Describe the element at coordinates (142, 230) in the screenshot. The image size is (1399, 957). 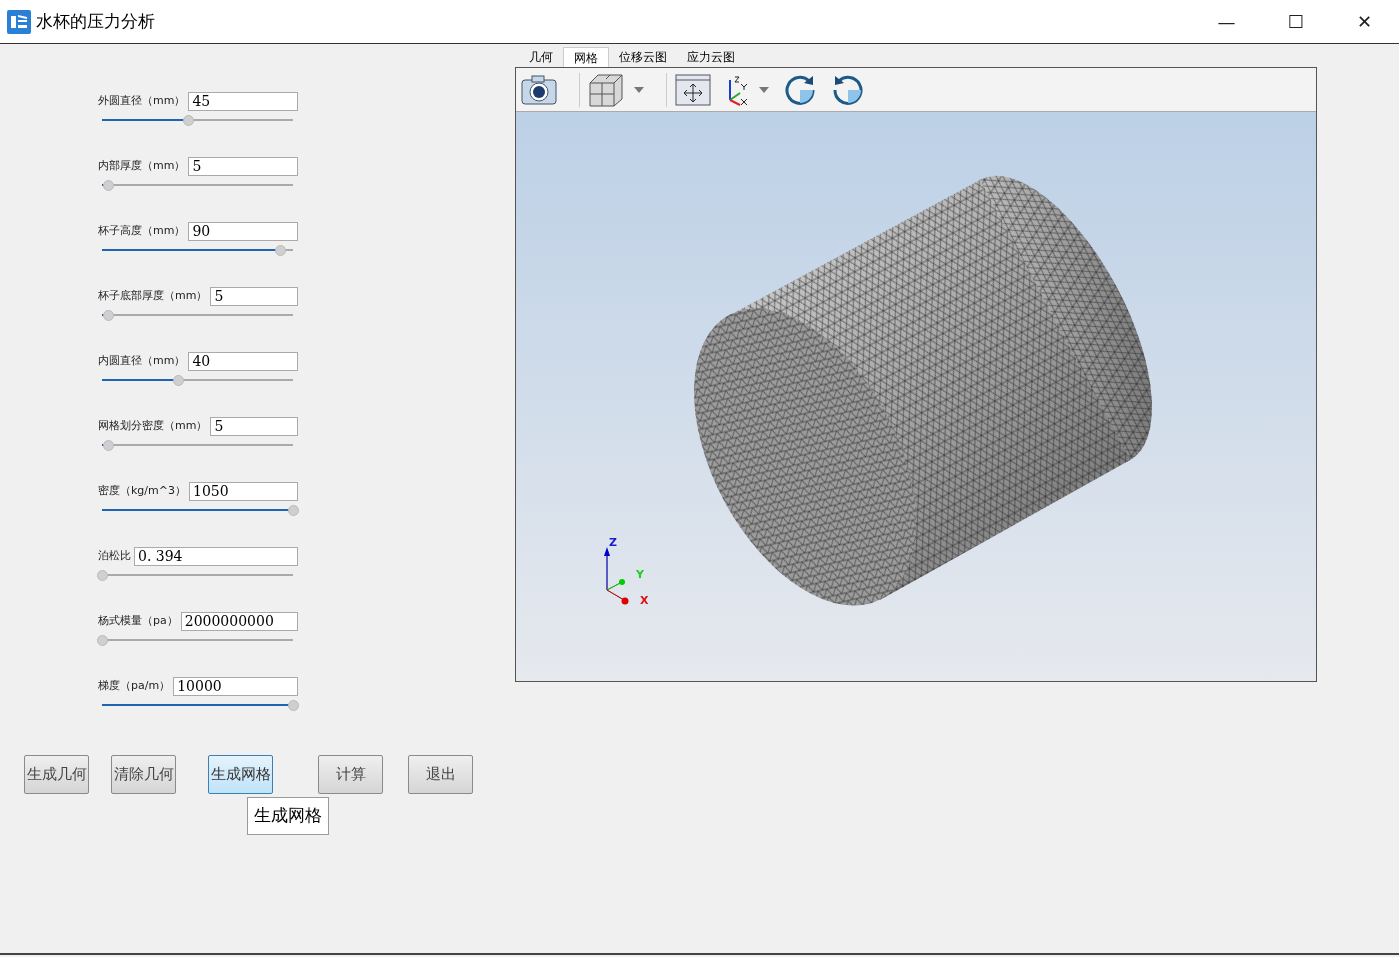
I see `field-label: 杯子高度（mm）` at that location.